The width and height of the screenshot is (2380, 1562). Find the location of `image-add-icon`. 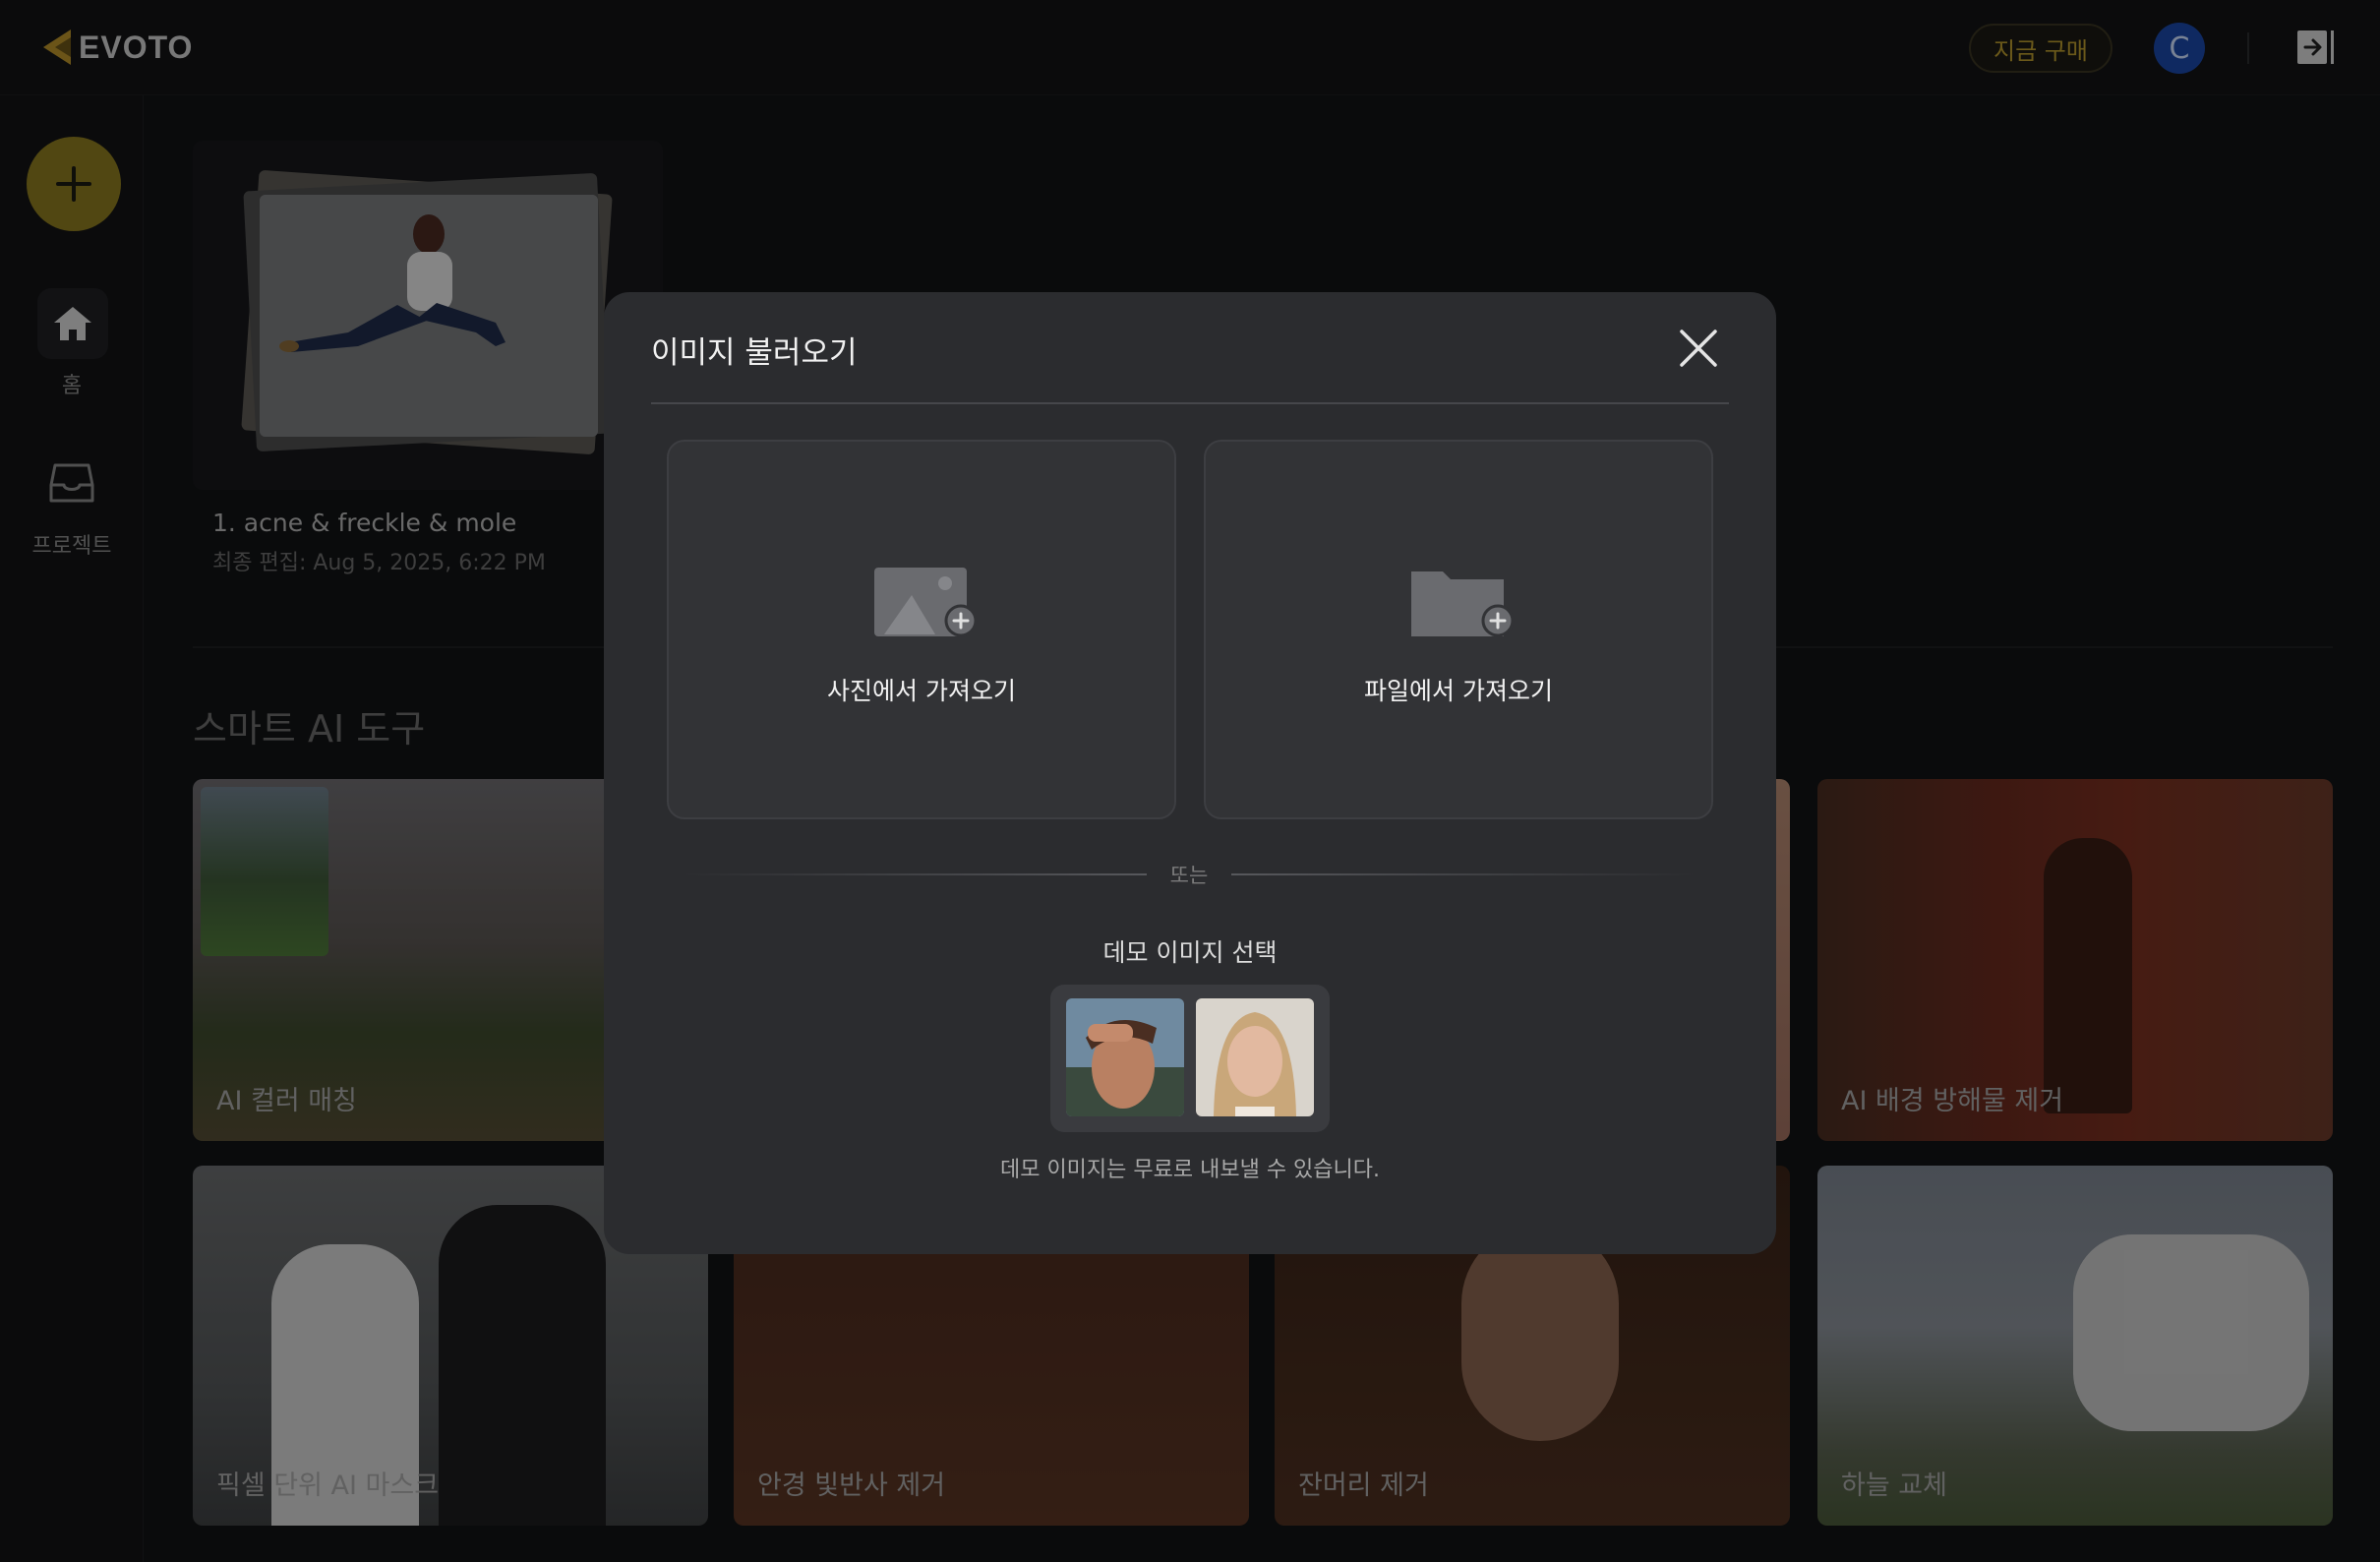

image-add-icon is located at coordinates (926, 602).